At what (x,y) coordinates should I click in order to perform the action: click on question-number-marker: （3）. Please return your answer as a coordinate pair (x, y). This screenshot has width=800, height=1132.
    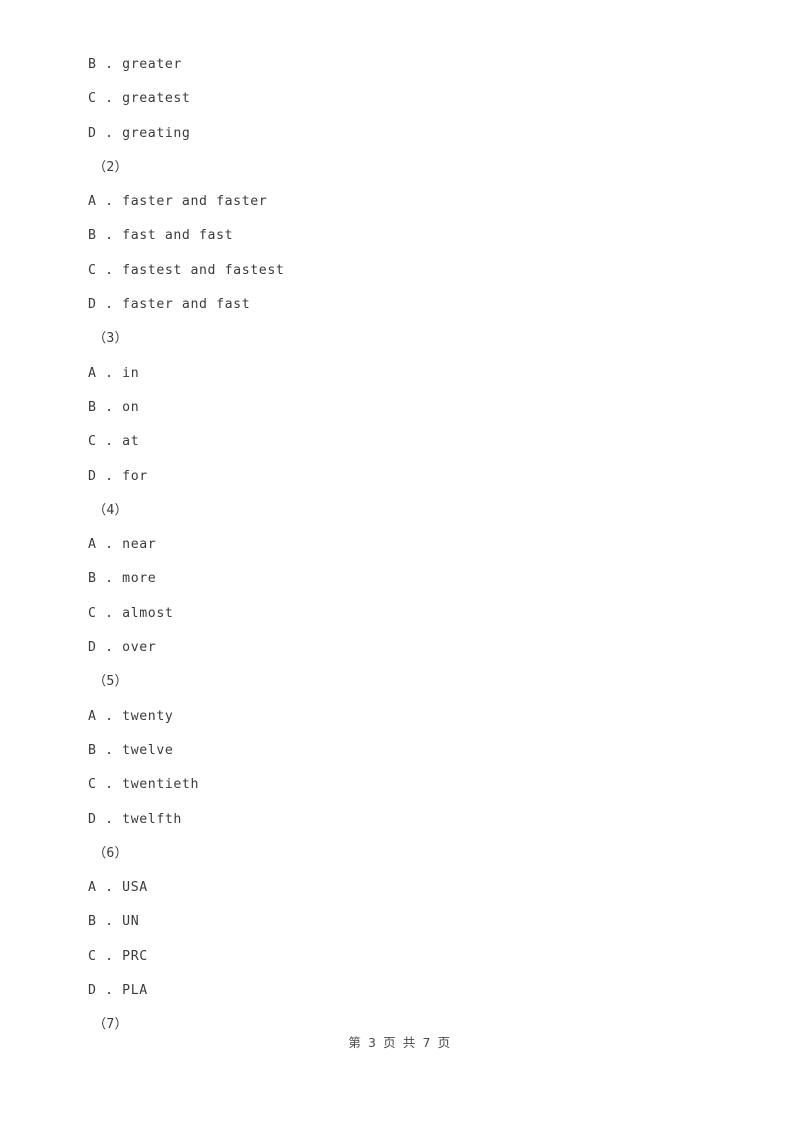
    Looking at the image, I should click on (110, 339).